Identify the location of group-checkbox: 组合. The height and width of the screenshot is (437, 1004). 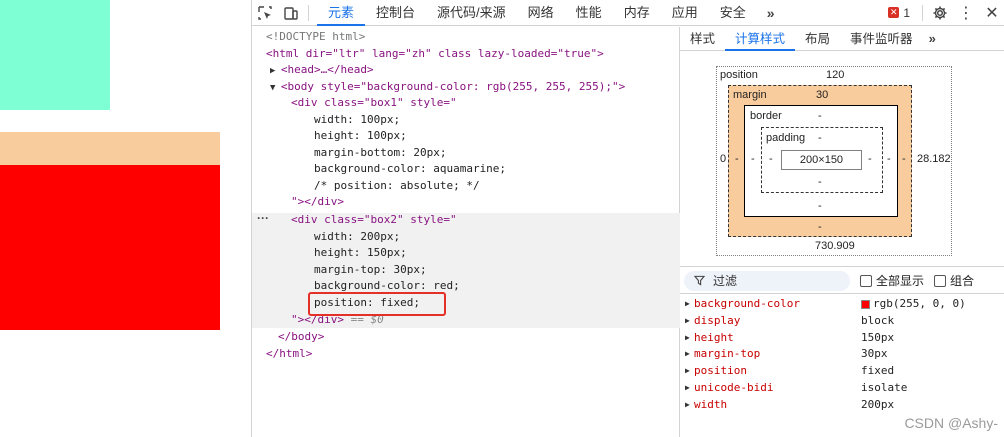
(954, 280).